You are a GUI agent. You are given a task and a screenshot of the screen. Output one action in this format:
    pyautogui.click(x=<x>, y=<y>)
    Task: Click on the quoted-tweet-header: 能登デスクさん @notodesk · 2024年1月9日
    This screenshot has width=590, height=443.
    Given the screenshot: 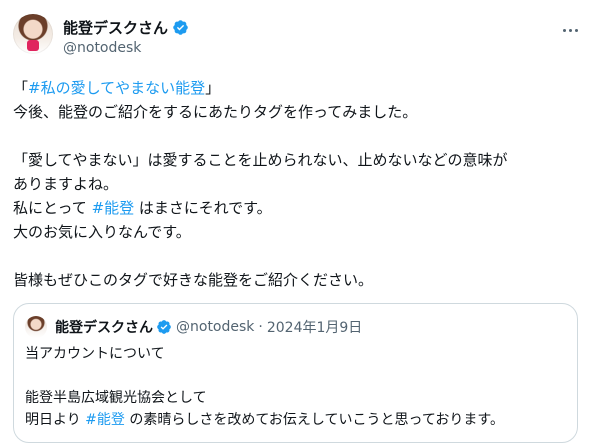 What is the action you would take?
    pyautogui.click(x=208, y=327)
    